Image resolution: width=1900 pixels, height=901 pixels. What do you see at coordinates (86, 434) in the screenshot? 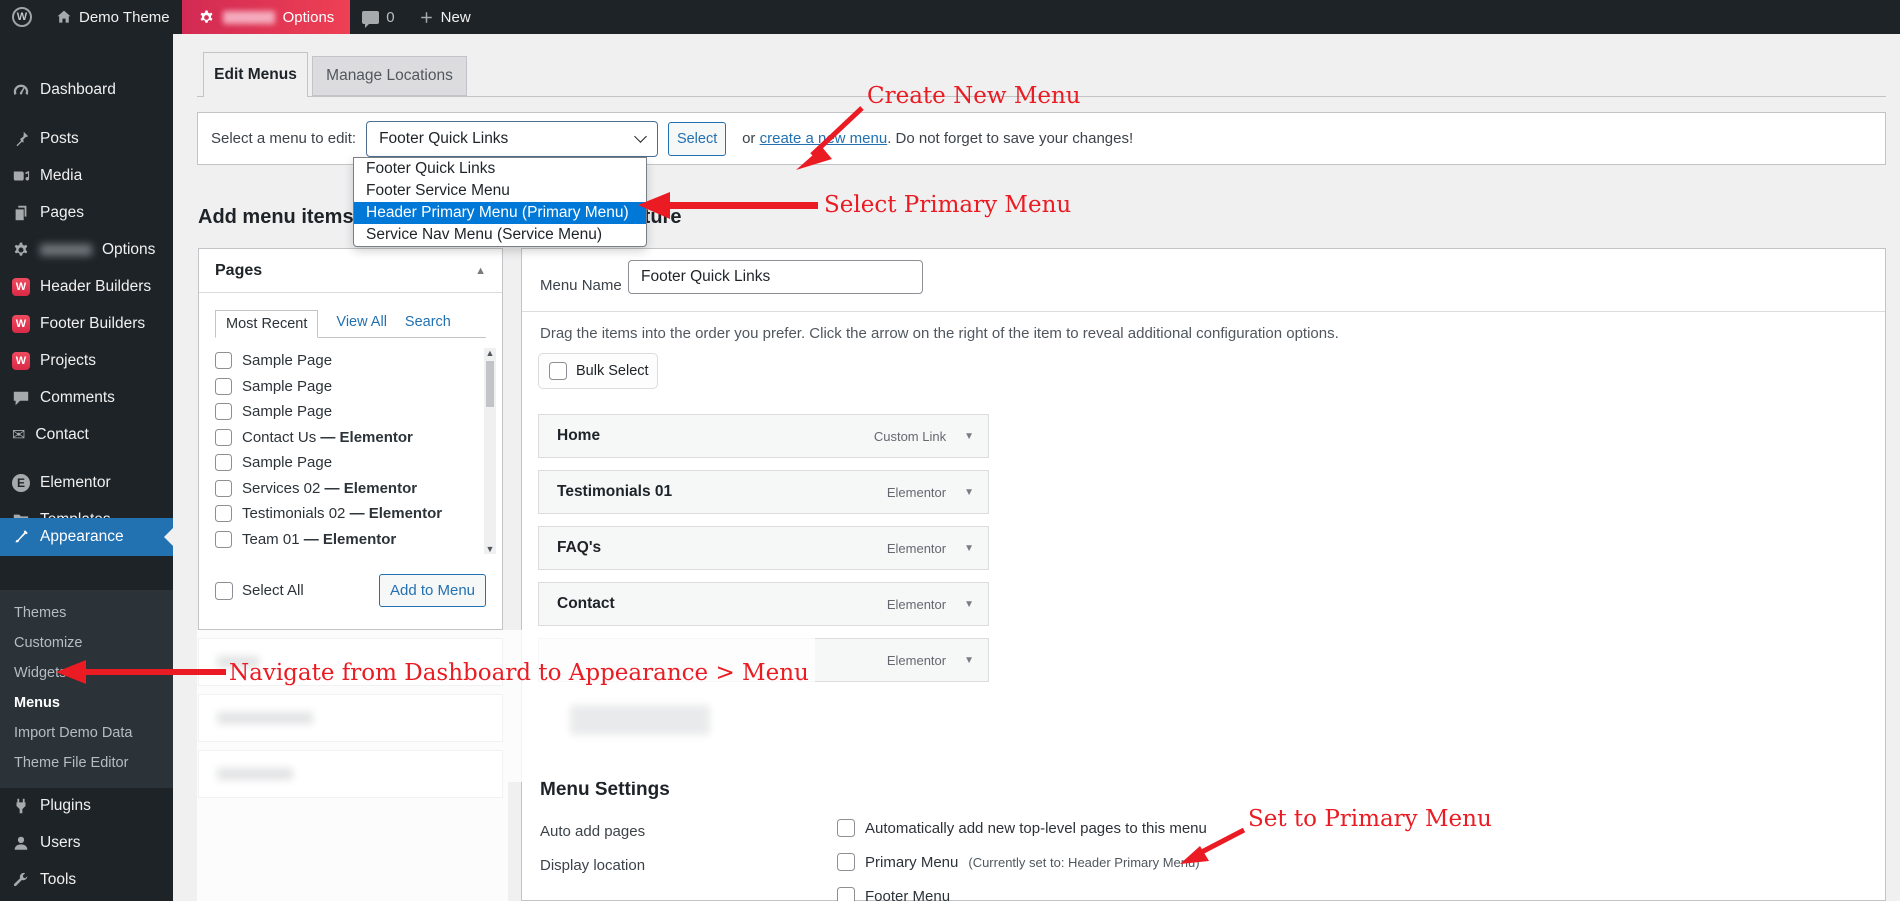
I see `sidebar-item-contact: ✉ Contact` at bounding box center [86, 434].